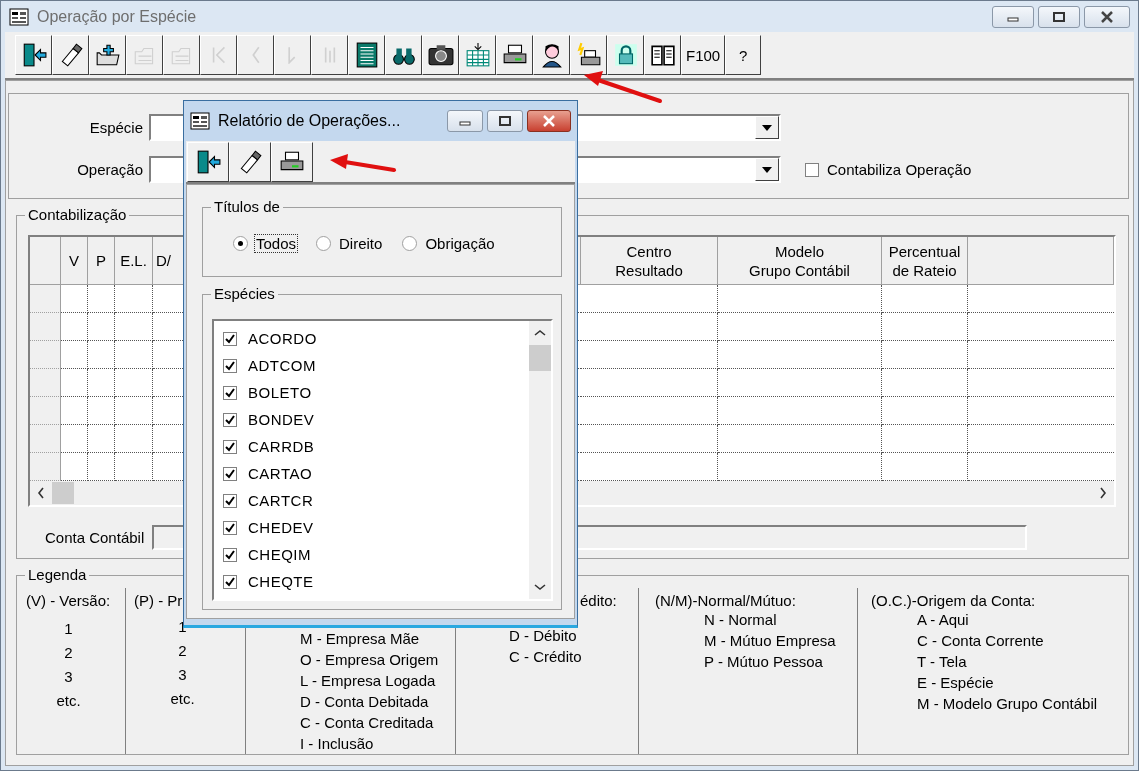 This screenshot has width=1139, height=771. I want to click on column-header: Percentual de Rateio, so click(925, 261).